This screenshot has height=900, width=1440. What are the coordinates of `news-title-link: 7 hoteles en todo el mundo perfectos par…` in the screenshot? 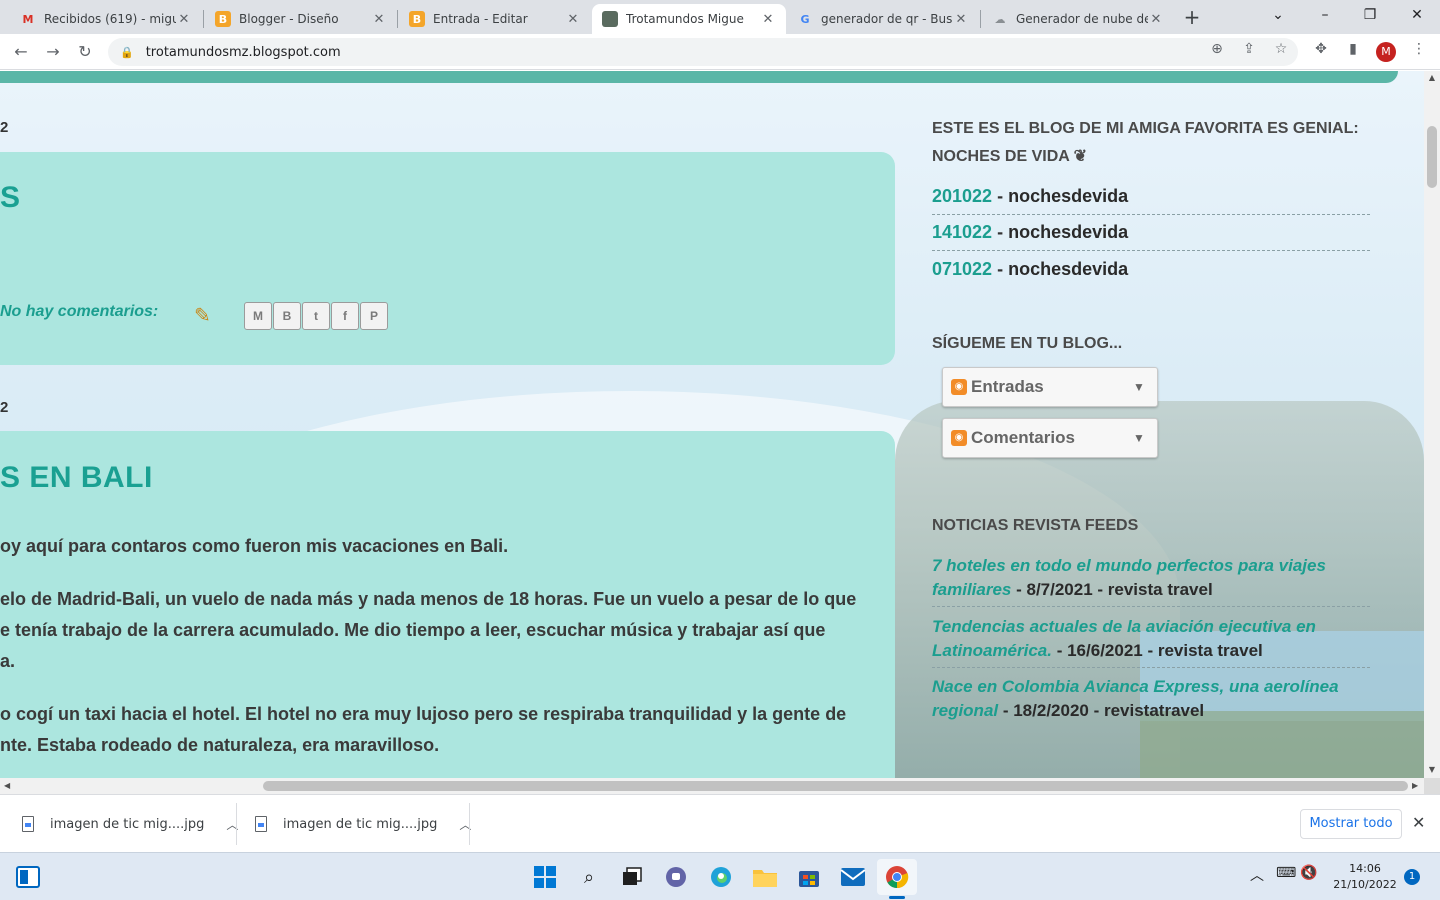 It's located at (1151, 566).